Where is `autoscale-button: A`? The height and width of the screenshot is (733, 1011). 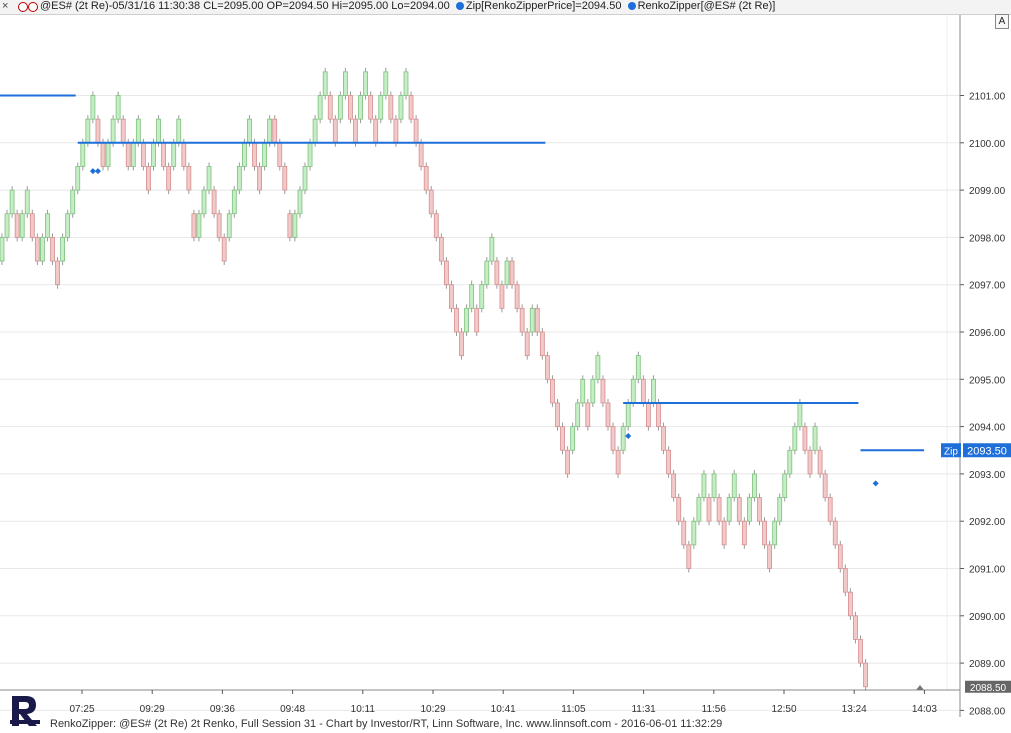
autoscale-button: A is located at coordinates (1002, 21).